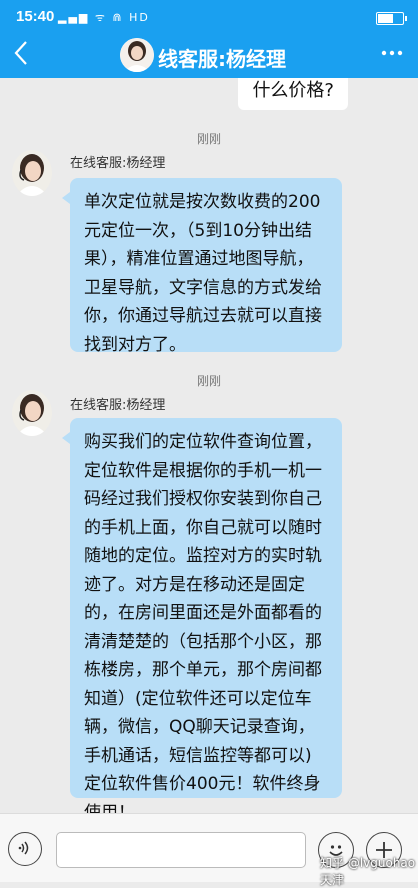 The width and height of the screenshot is (418, 888). Describe the element at coordinates (293, 94) in the screenshot. I see `outgoing-message: 什么价格?` at that location.